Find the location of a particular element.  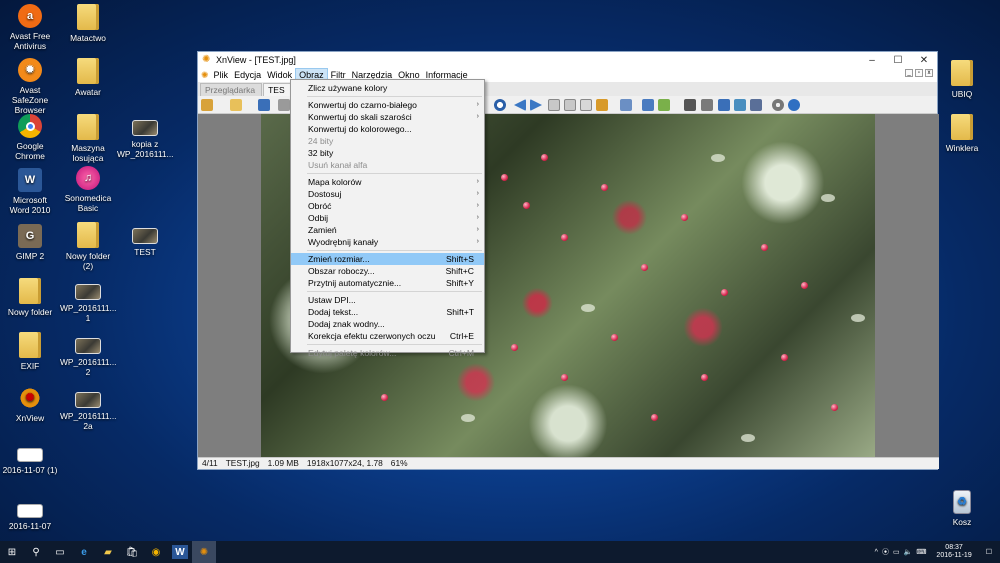

desktop-icon-xnview: ✺ XnView is located at coordinates (30, 404).